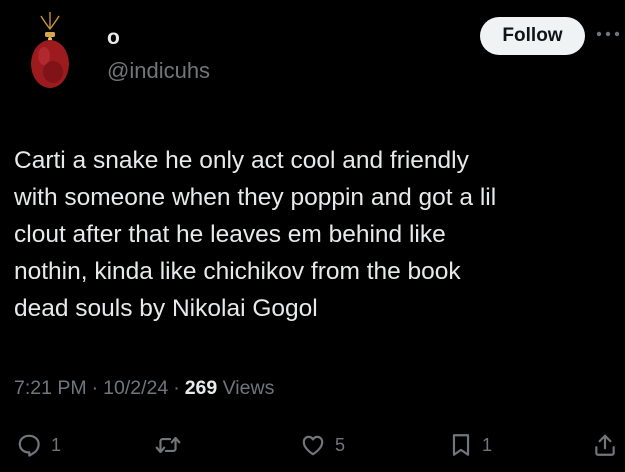 The width and height of the screenshot is (625, 472). Describe the element at coordinates (608, 34) in the screenshot. I see `more-horizontal-icon` at that location.